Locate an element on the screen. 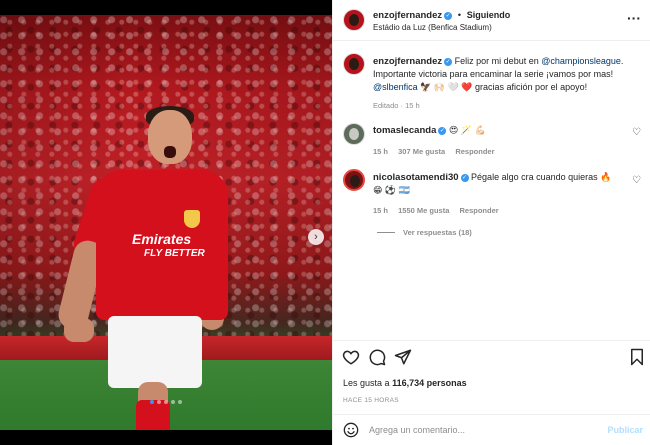 This screenshot has width=650, height=445. likes-count: 116,734 is located at coordinates (408, 383).